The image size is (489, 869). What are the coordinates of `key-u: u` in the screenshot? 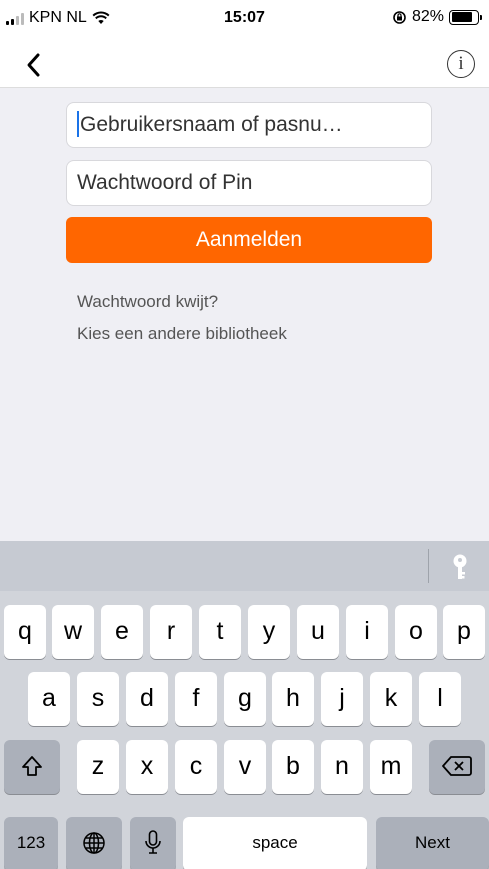 It's located at (318, 632).